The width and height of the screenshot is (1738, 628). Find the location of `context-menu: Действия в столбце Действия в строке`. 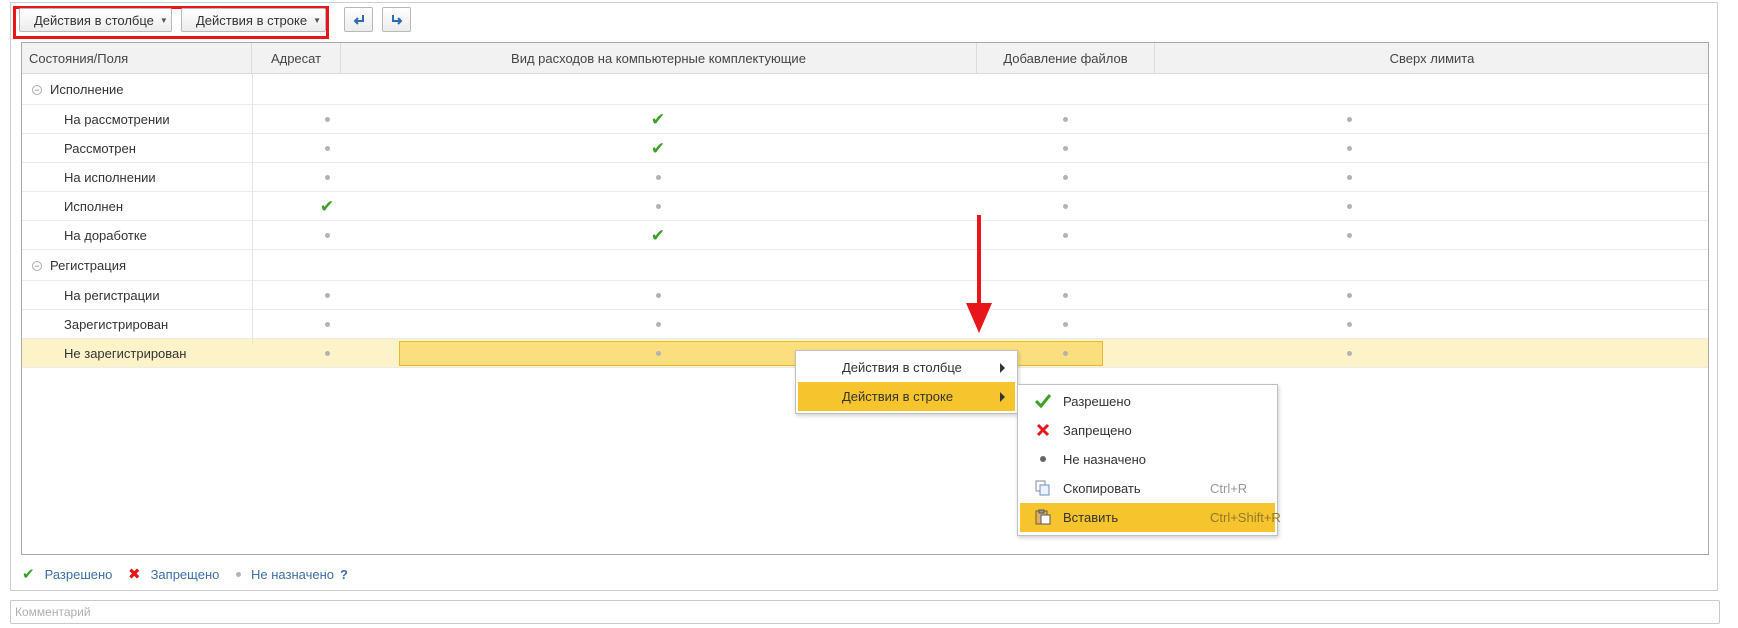

context-menu: Действия в столбце Действия в строке is located at coordinates (906, 382).